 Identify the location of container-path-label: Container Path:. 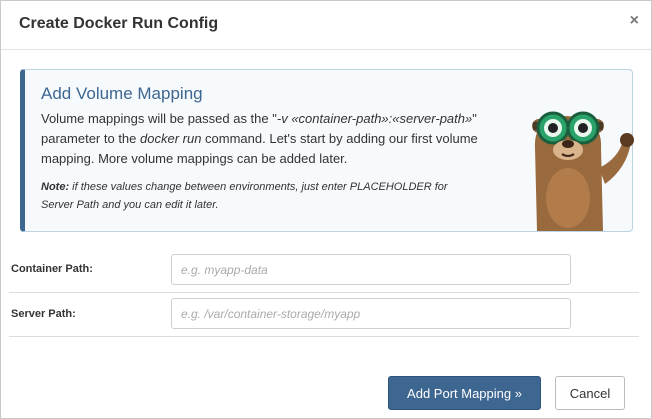
(52, 269).